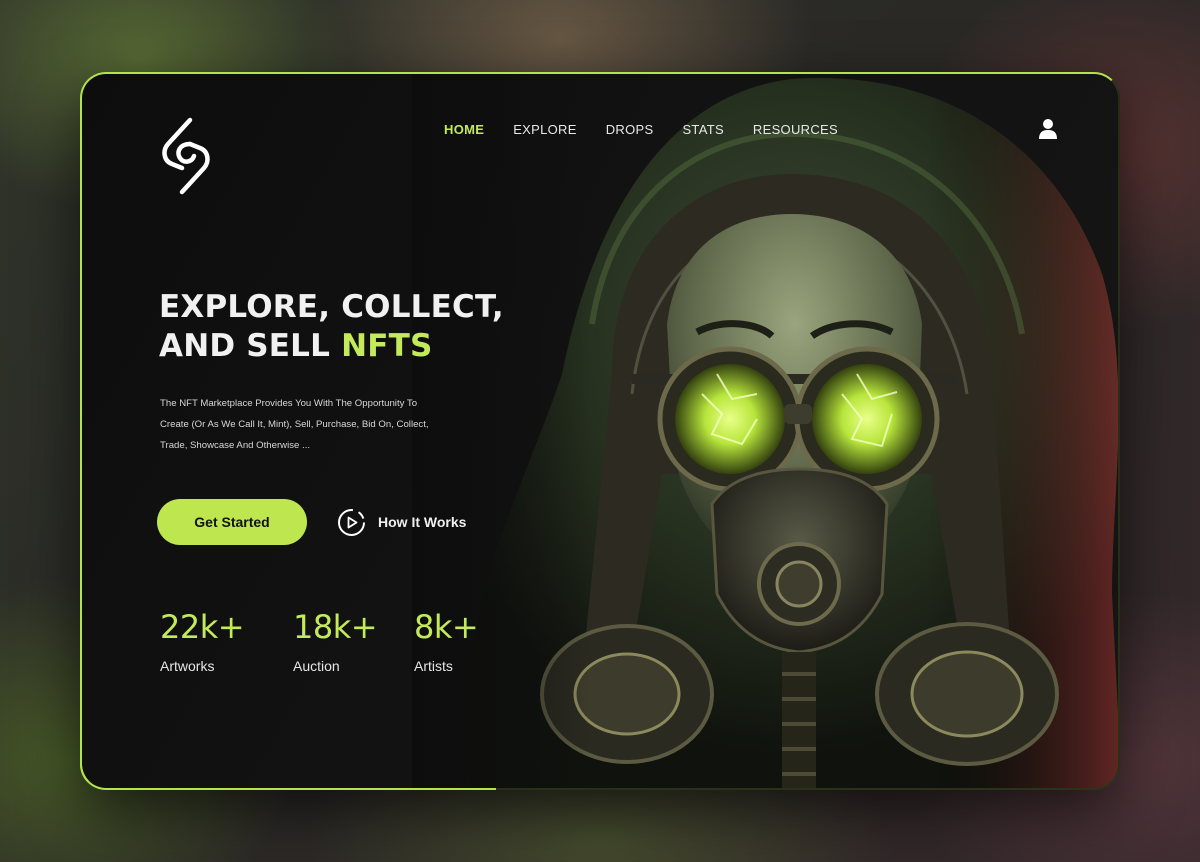  I want to click on main-nav: HOME EXPLORE DROPS STATS RESOURCES, so click(641, 129).